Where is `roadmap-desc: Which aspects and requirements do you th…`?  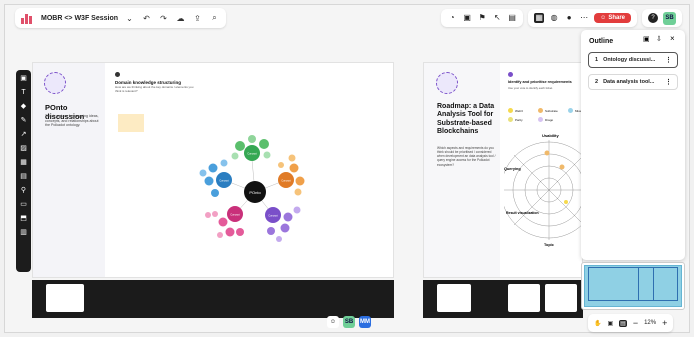
roadmap-desc: Which aspects and requirements do you th… is located at coordinates (466, 156).